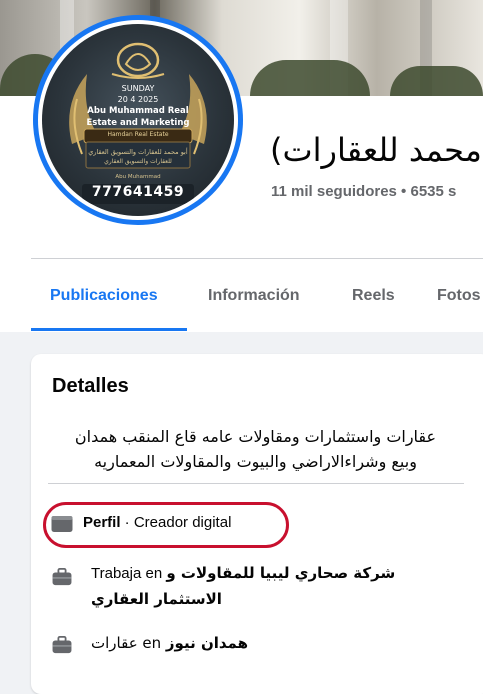  I want to click on avatar-company-line2: Estate and Marketing, so click(138, 123).